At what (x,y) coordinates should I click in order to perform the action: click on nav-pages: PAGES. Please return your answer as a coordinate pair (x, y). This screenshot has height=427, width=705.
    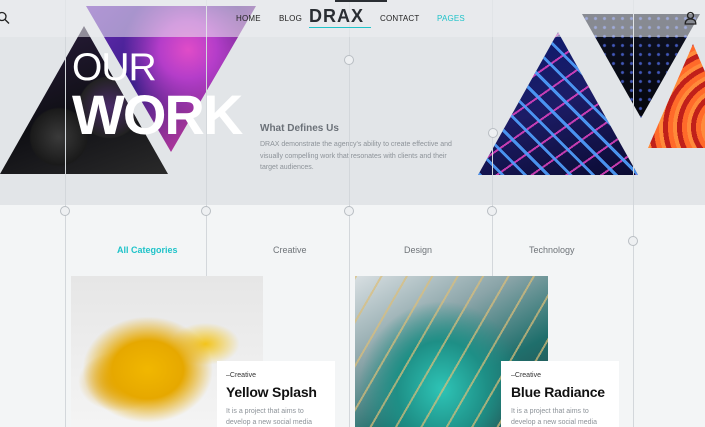
    Looking at the image, I should click on (451, 18).